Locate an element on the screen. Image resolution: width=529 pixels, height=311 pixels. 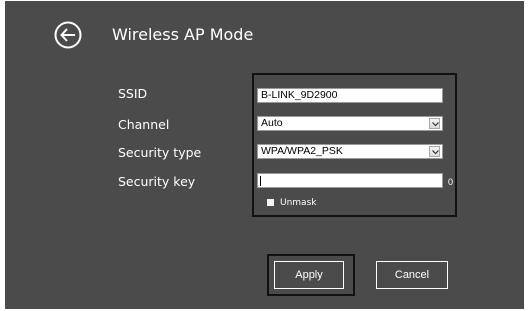
text-caret is located at coordinates (260, 181).